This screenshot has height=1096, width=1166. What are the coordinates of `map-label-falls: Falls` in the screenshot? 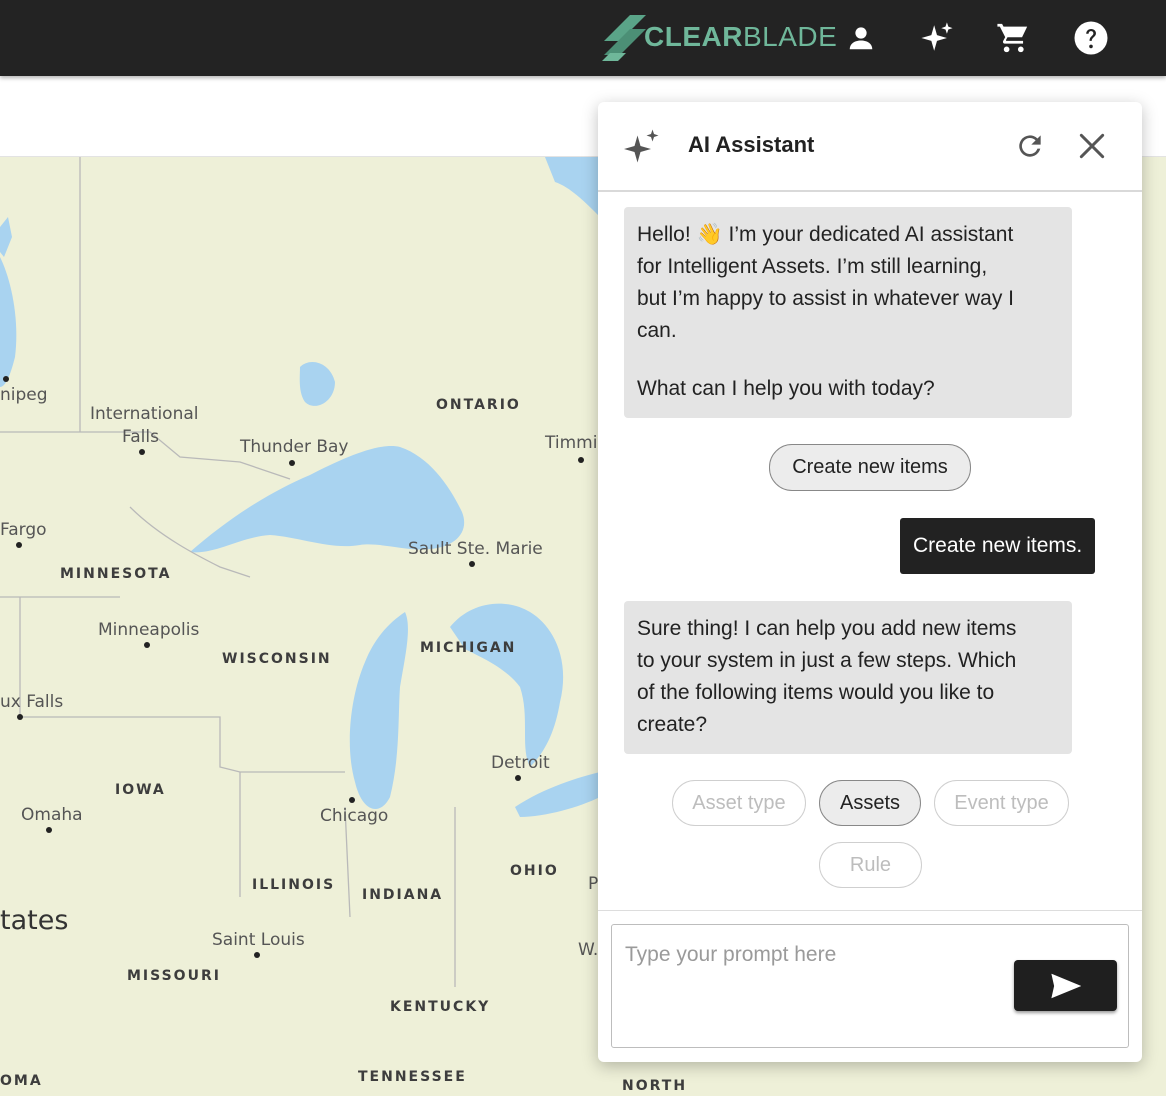 It's located at (140, 437).